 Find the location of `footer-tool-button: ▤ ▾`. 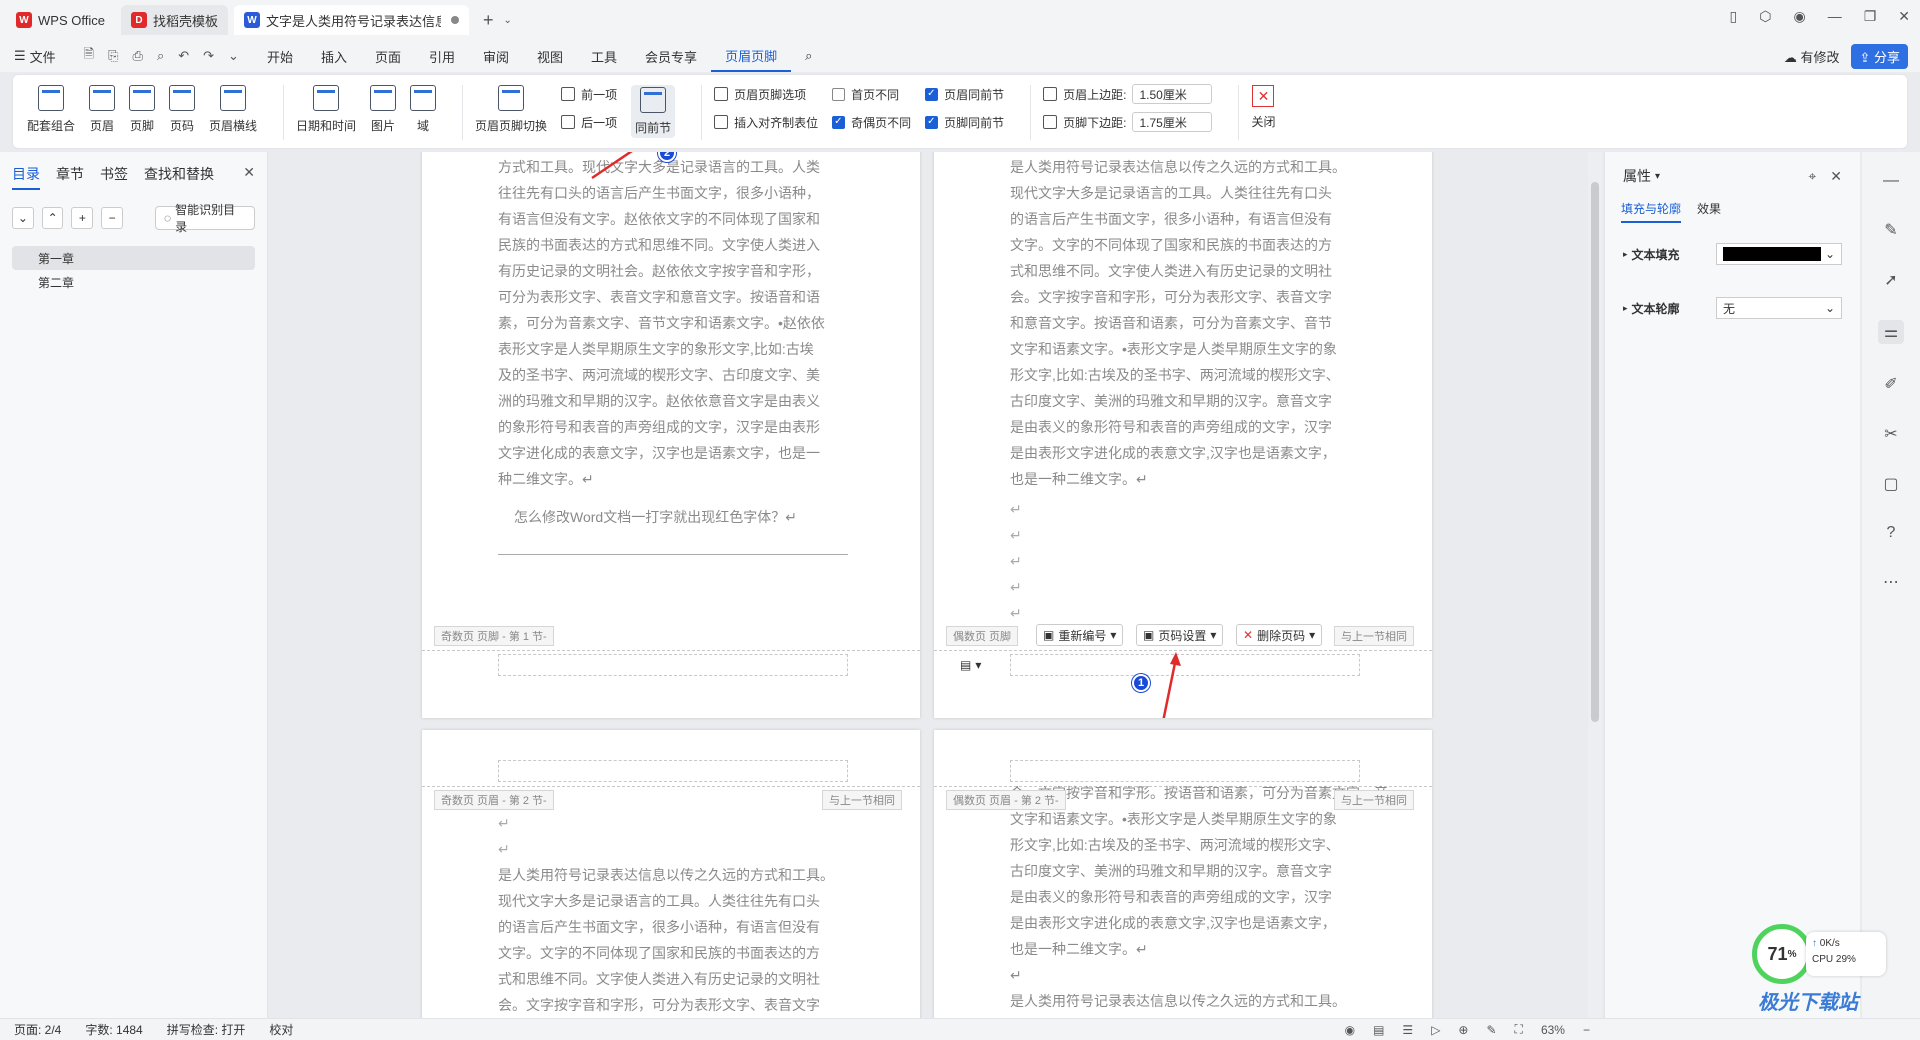

footer-tool-button: ▤ ▾ is located at coordinates (971, 665).